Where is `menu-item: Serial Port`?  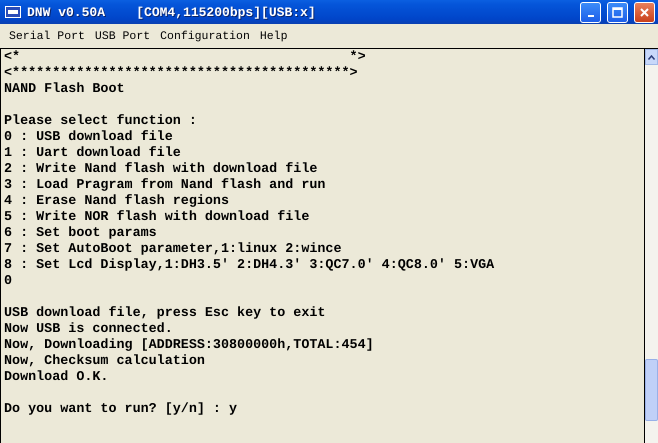
menu-item: Serial Port is located at coordinates (47, 36).